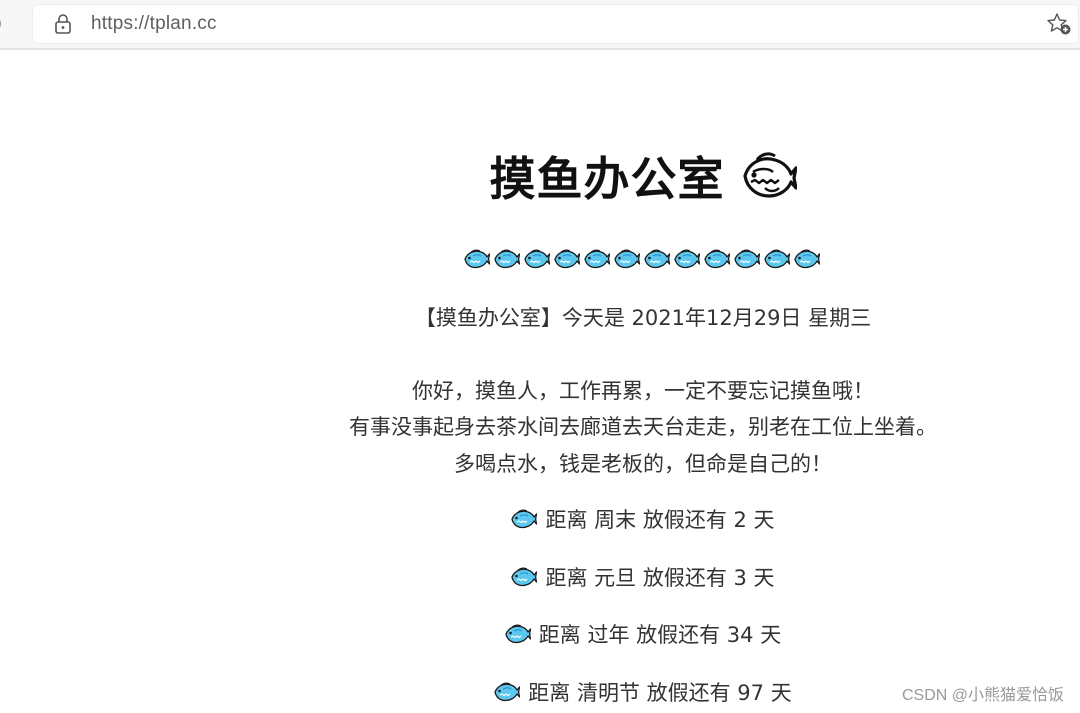 This screenshot has width=1080, height=713. I want to click on greeting-line-3: 多喝点水，钱是老板的，但命是自己的！, so click(643, 464).